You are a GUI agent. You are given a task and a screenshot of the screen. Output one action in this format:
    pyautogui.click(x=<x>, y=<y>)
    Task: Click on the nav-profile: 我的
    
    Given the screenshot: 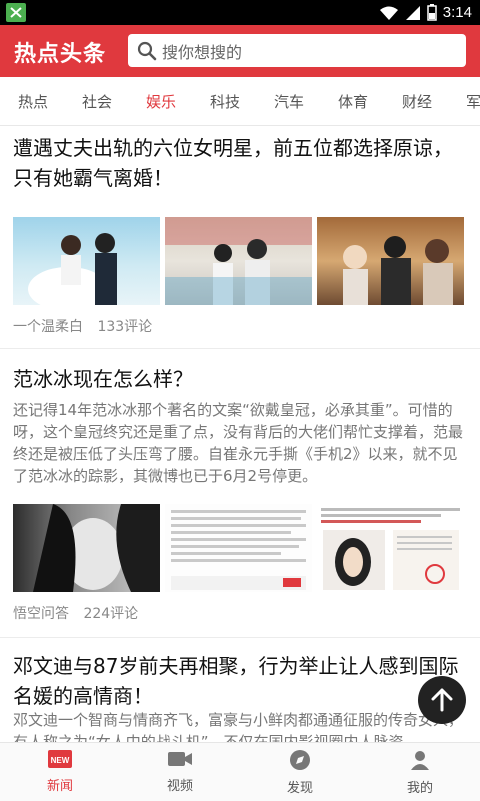 What is the action you would take?
    pyautogui.click(x=420, y=772)
    